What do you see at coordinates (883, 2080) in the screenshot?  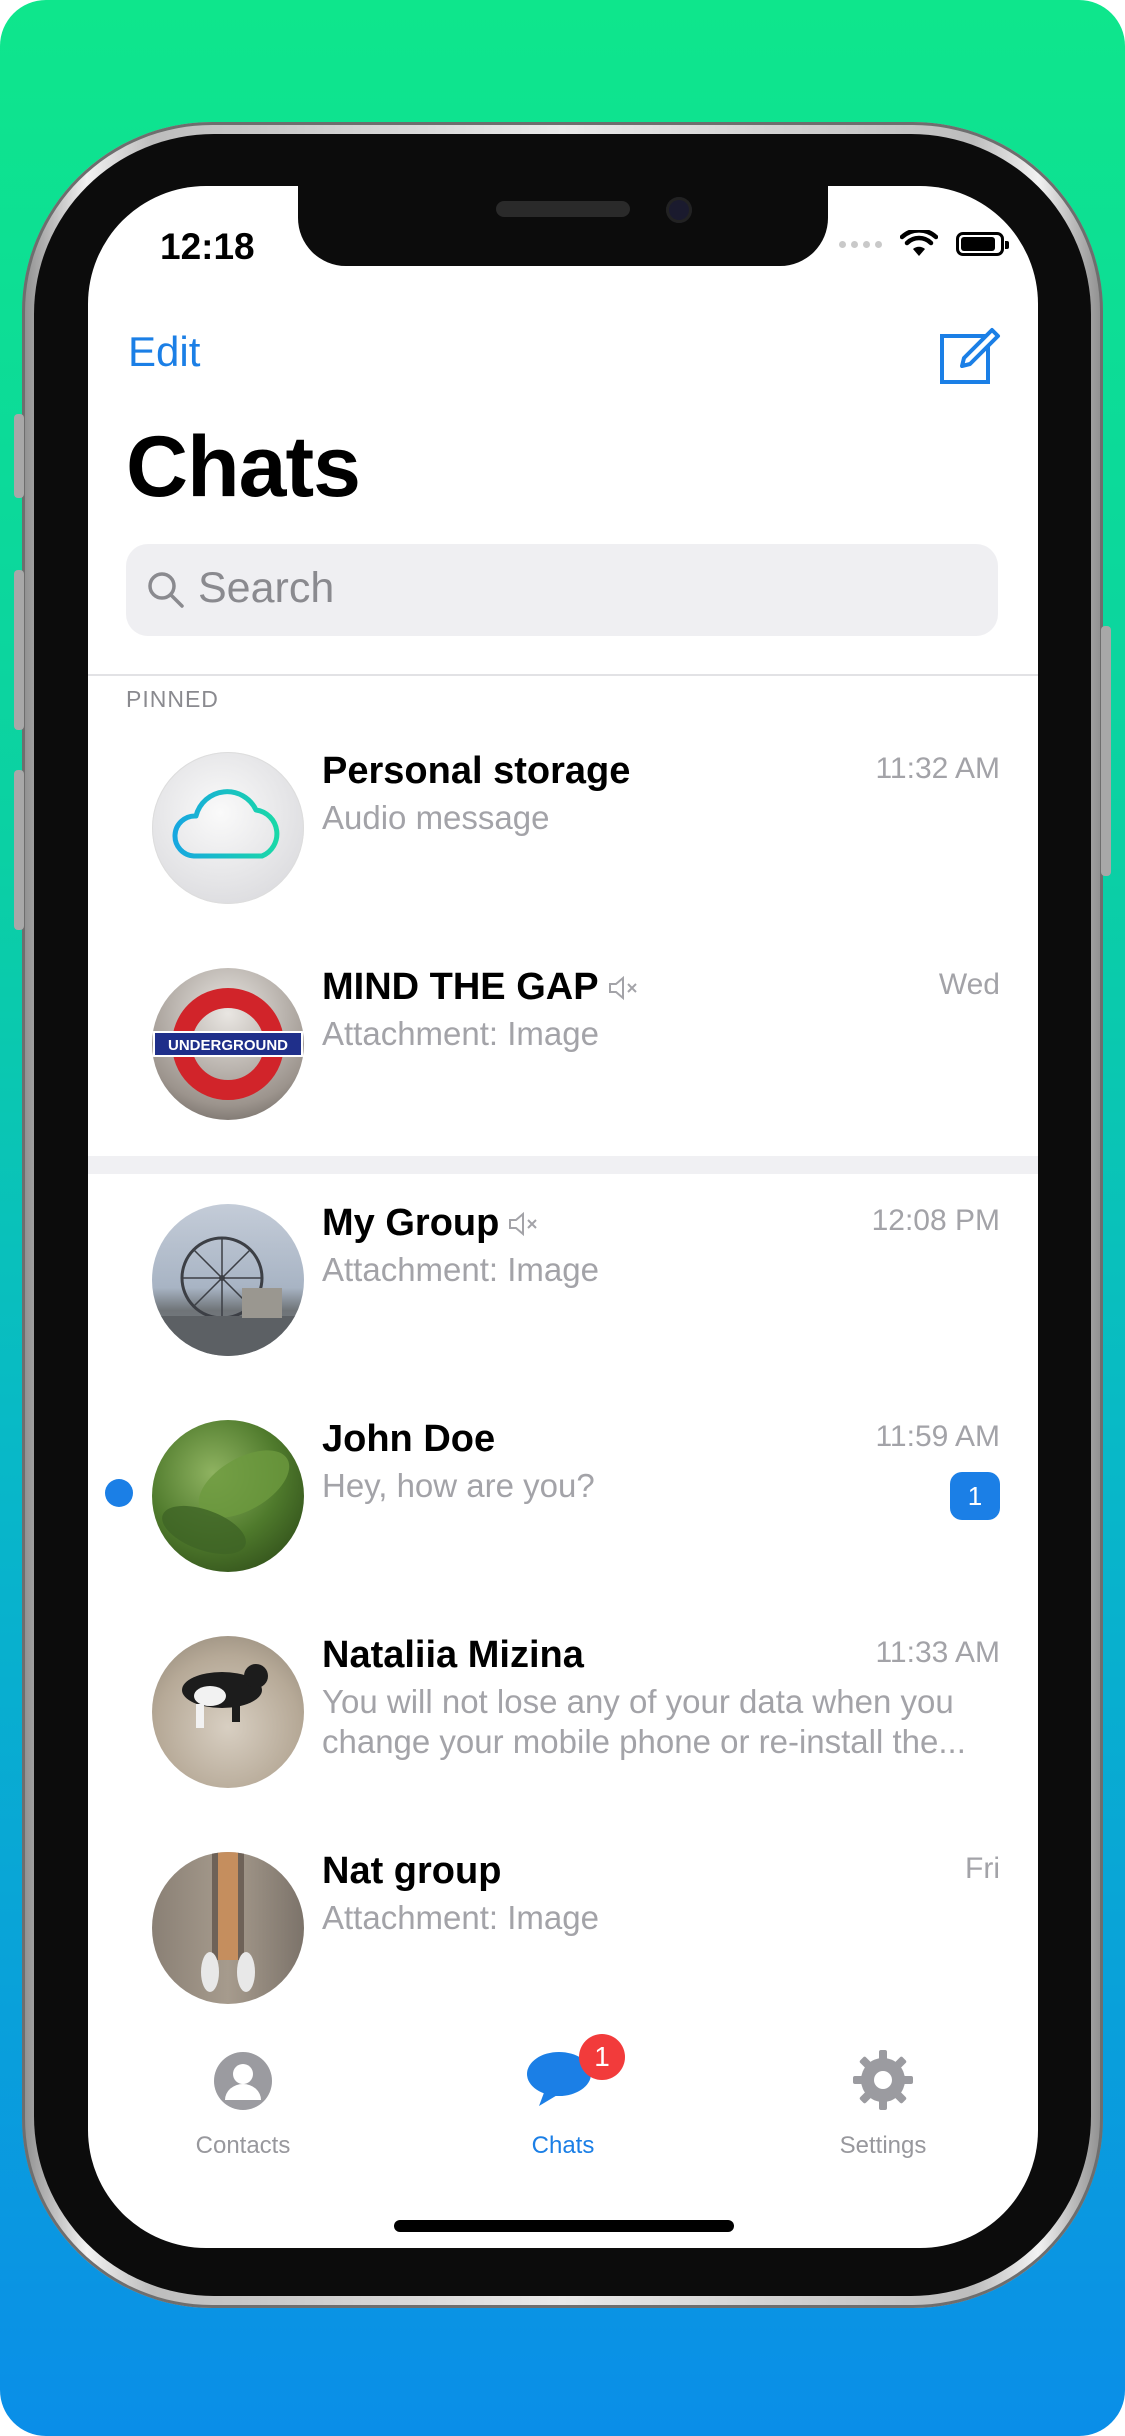 I see `gear-icon` at bounding box center [883, 2080].